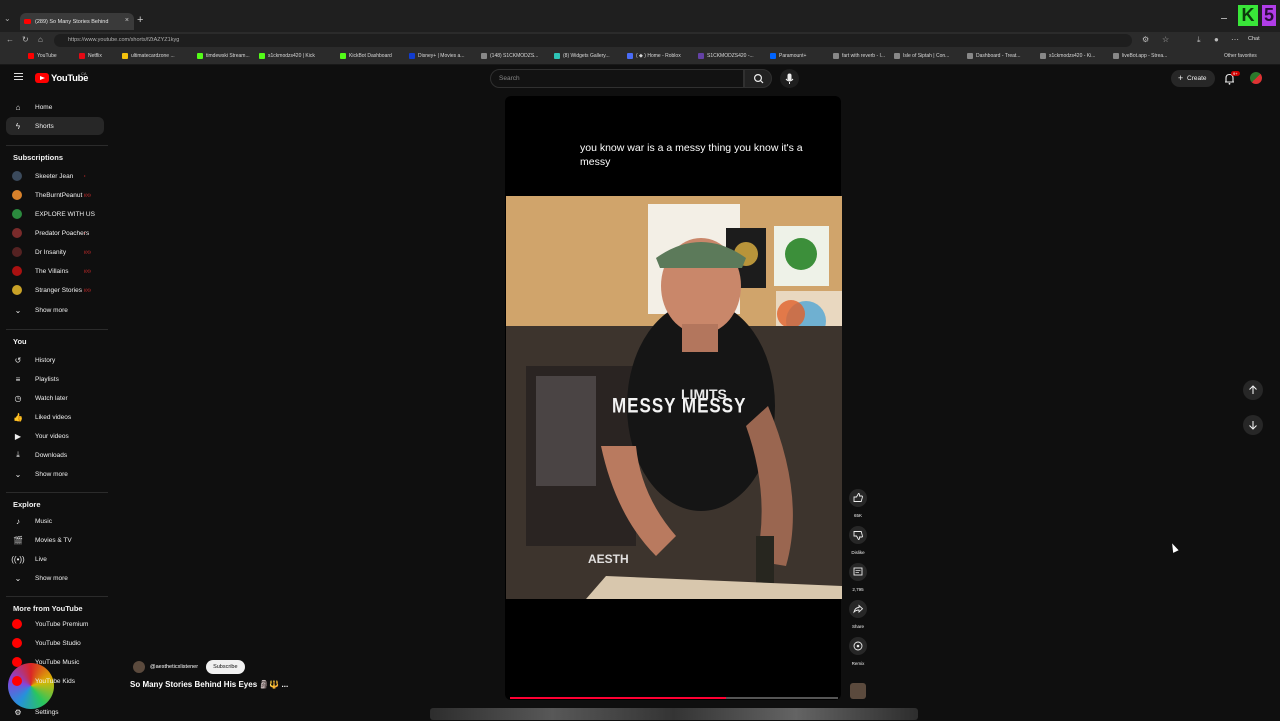 This screenshot has height=721, width=1280. Describe the element at coordinates (366, 56) in the screenshot. I see `bookmark-item: KickBot Dashboard` at that location.